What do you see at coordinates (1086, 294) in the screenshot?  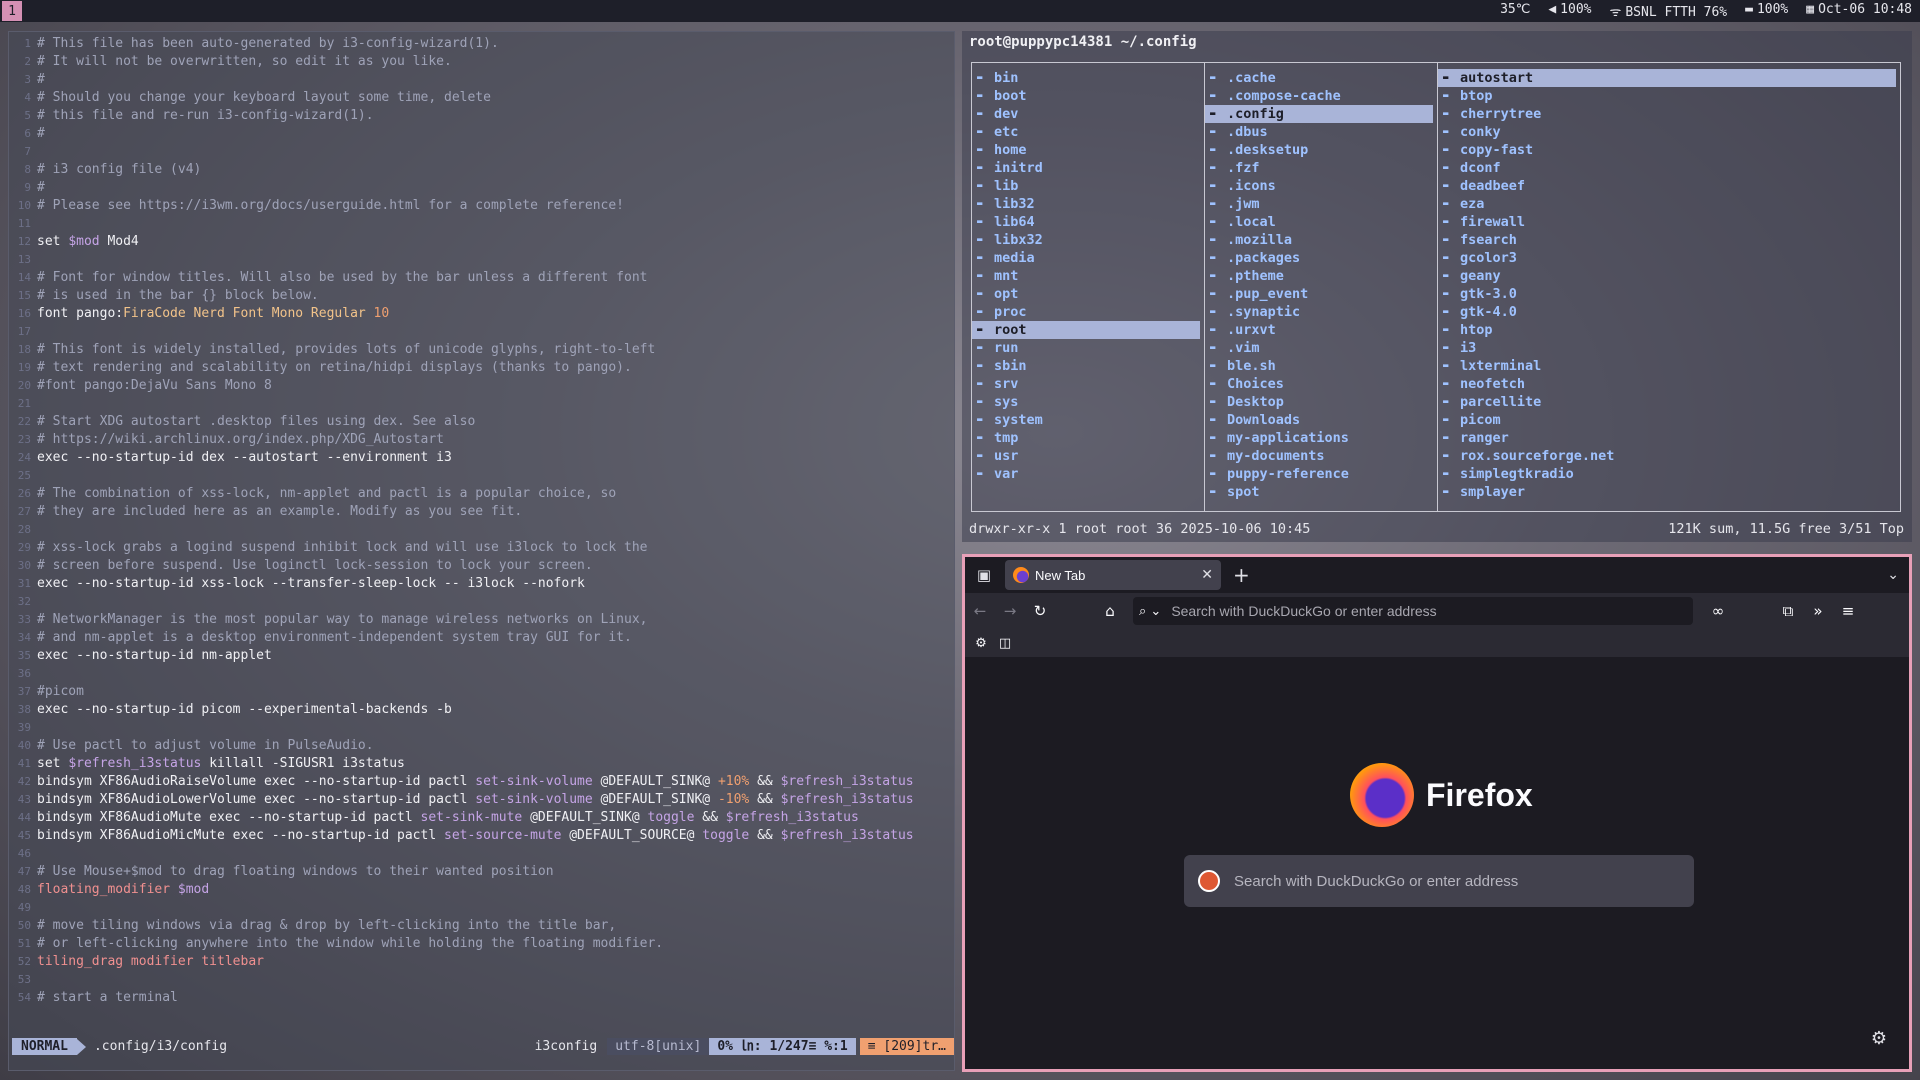 I see `ranger-entry: ▬ opt` at bounding box center [1086, 294].